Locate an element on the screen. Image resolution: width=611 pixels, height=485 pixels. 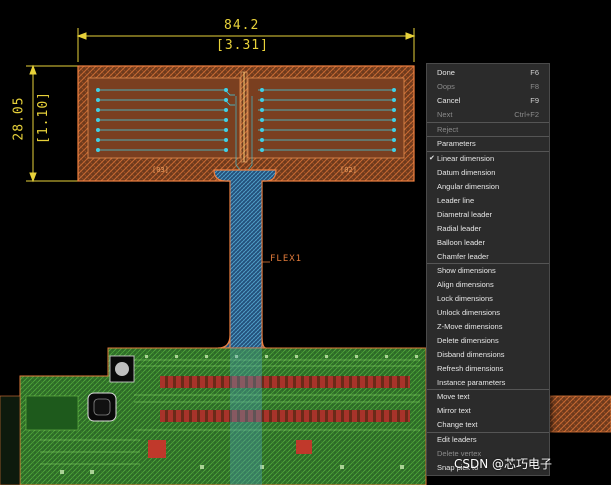
menu-item-refresh-dimensions: Refresh dimensions is located at coordinates (488, 369).